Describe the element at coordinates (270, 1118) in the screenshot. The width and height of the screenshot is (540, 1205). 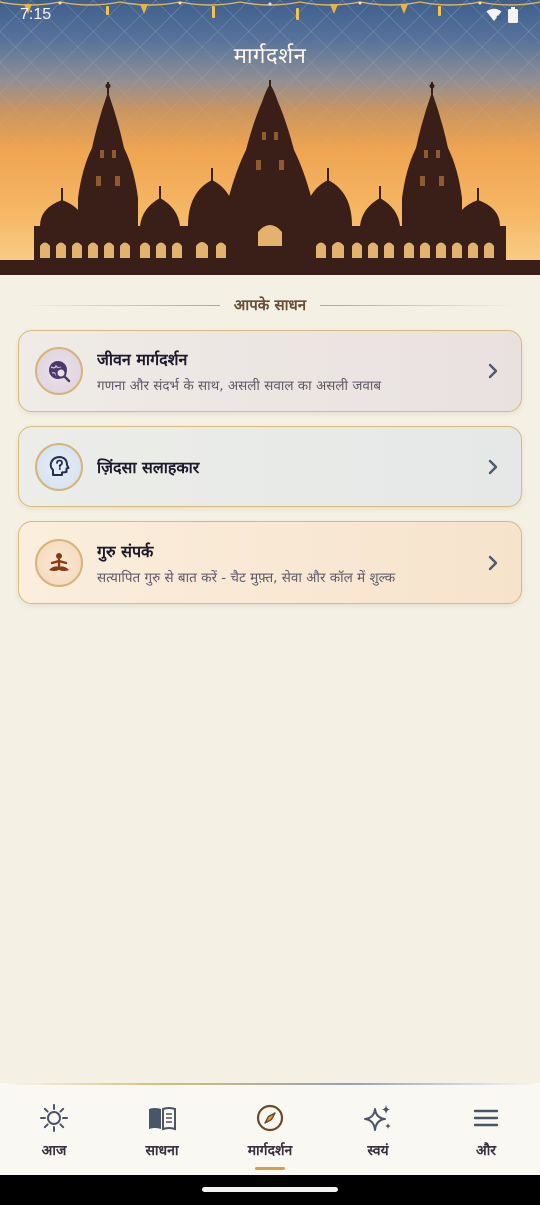
I see `compass-icon` at that location.